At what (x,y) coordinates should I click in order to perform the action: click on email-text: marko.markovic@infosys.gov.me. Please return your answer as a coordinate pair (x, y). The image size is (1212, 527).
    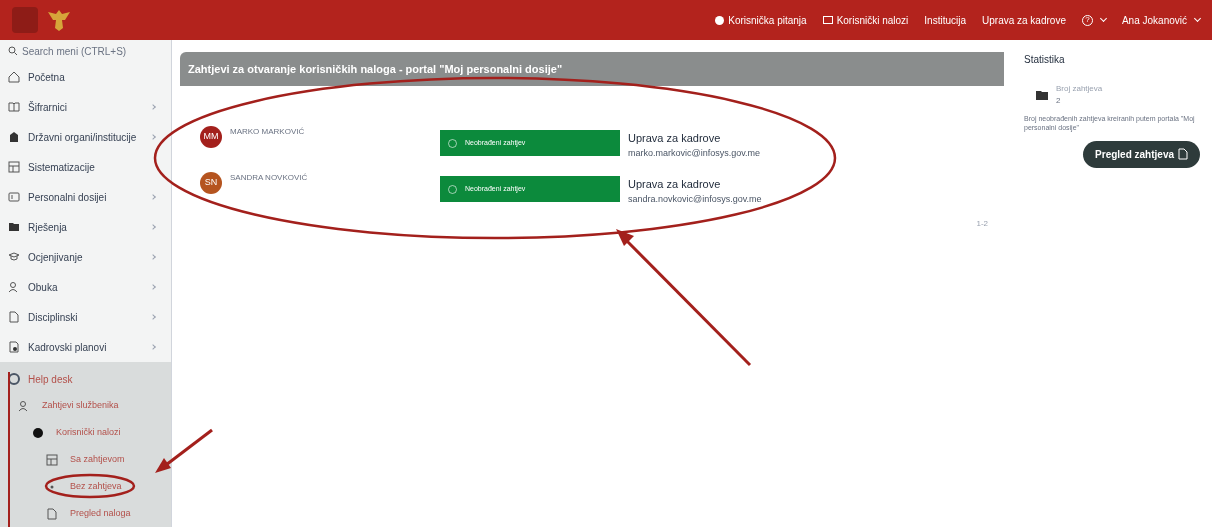
    Looking at the image, I should click on (694, 153).